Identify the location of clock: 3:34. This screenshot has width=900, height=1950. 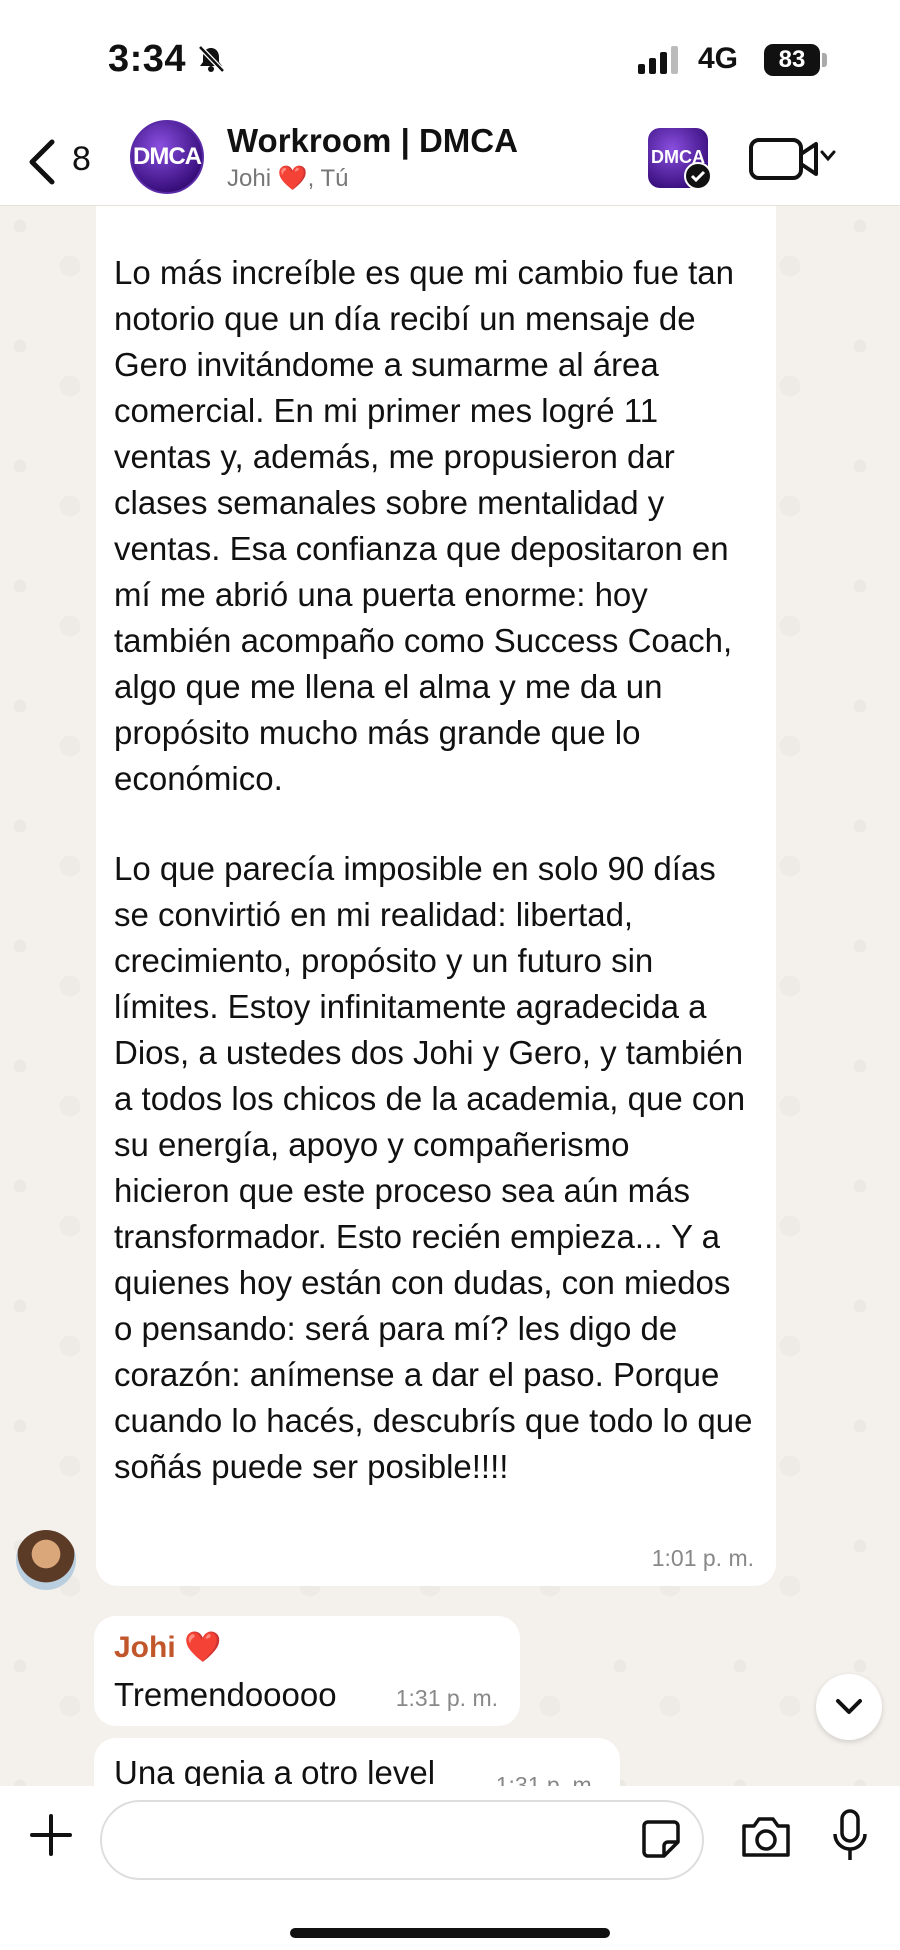
(147, 59).